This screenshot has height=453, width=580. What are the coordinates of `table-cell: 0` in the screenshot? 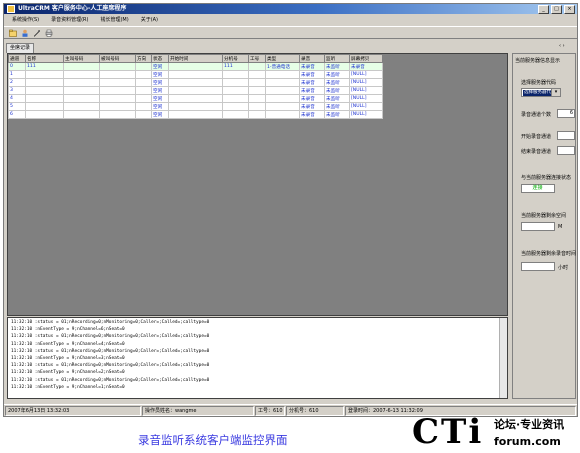 It's located at (17, 66).